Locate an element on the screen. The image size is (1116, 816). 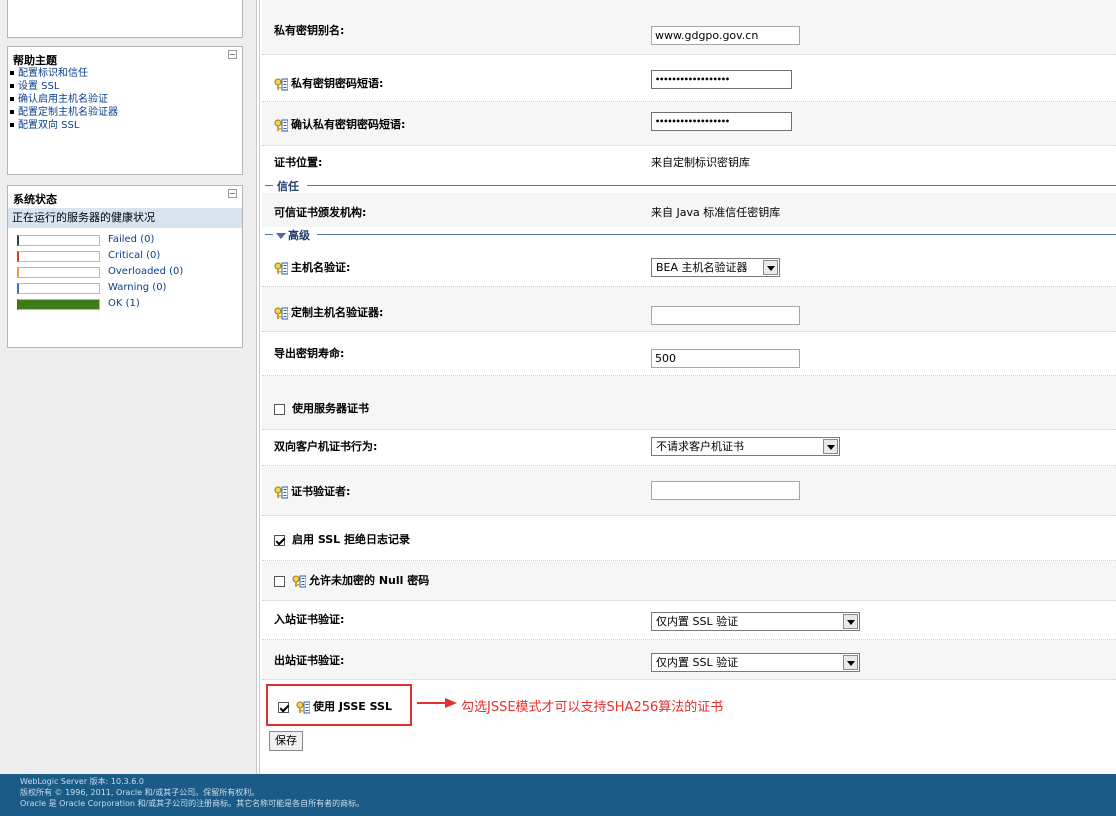
export-key-lifespan-input is located at coordinates (725, 358).